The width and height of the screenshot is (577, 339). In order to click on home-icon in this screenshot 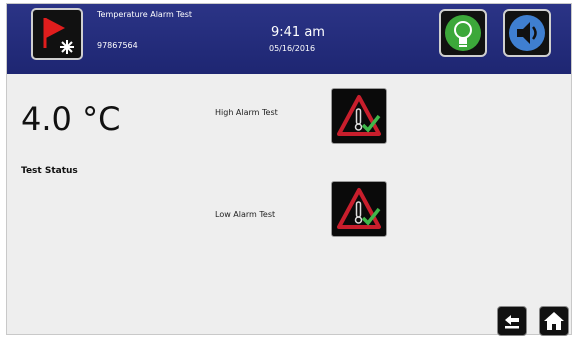, I will do `click(554, 321)`.